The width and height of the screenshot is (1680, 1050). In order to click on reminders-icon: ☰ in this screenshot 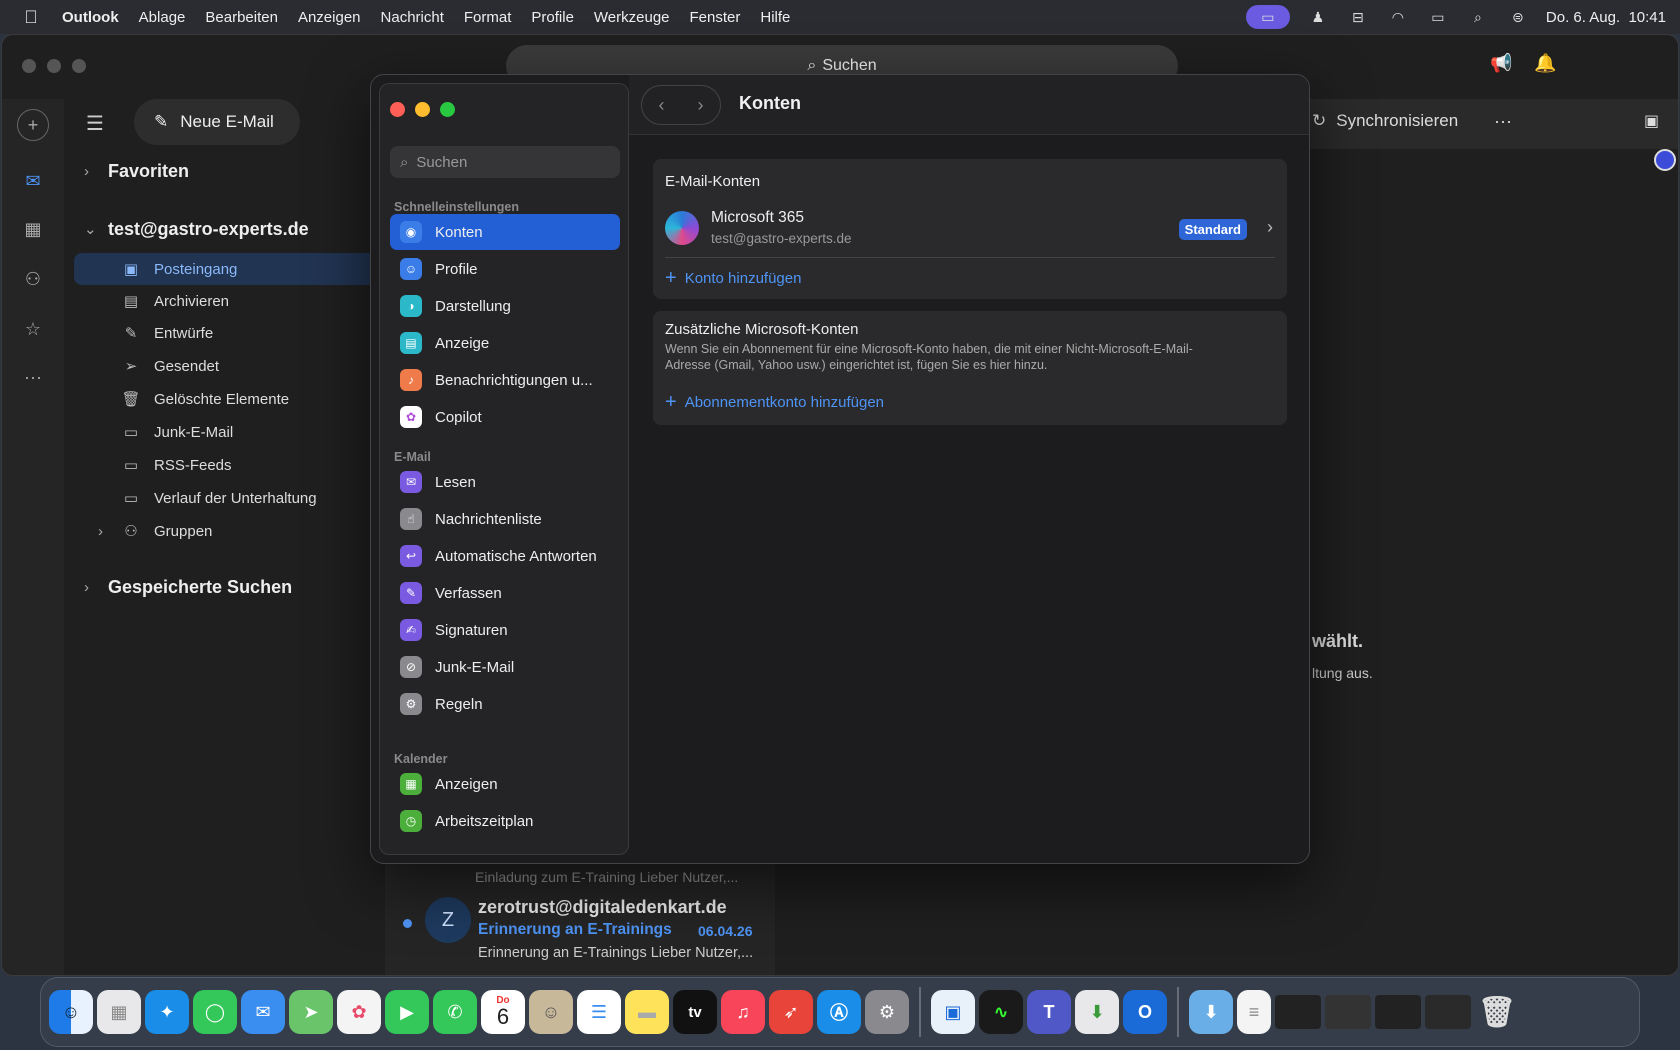, I will do `click(599, 1012)`.